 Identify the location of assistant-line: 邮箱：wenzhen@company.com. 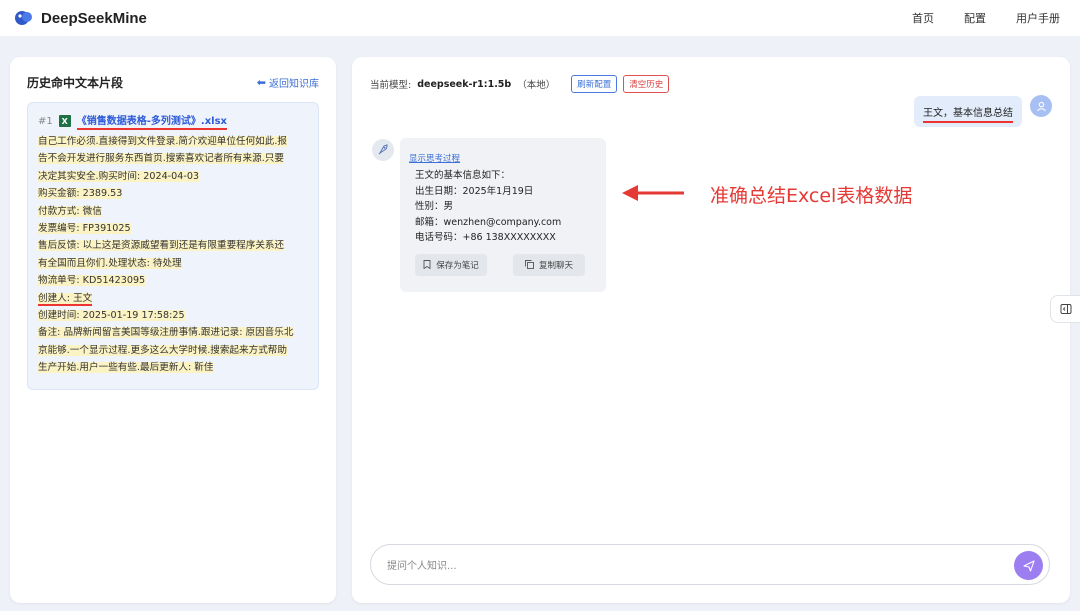
(488, 222).